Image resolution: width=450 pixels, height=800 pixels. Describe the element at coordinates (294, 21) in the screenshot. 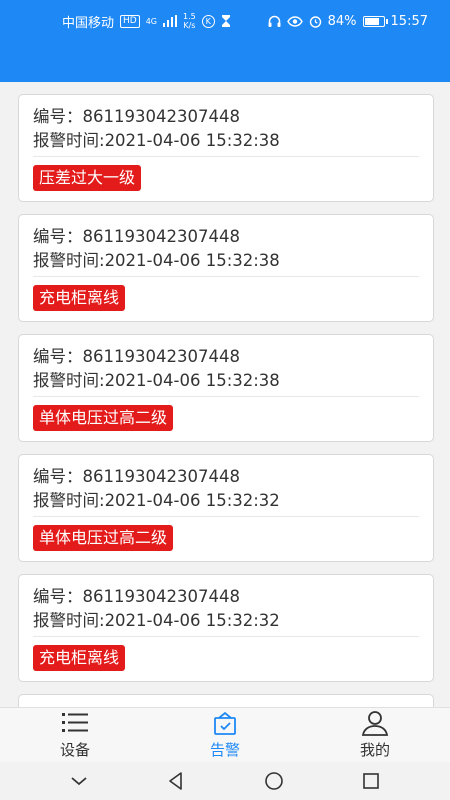

I see `eye-icon` at that location.